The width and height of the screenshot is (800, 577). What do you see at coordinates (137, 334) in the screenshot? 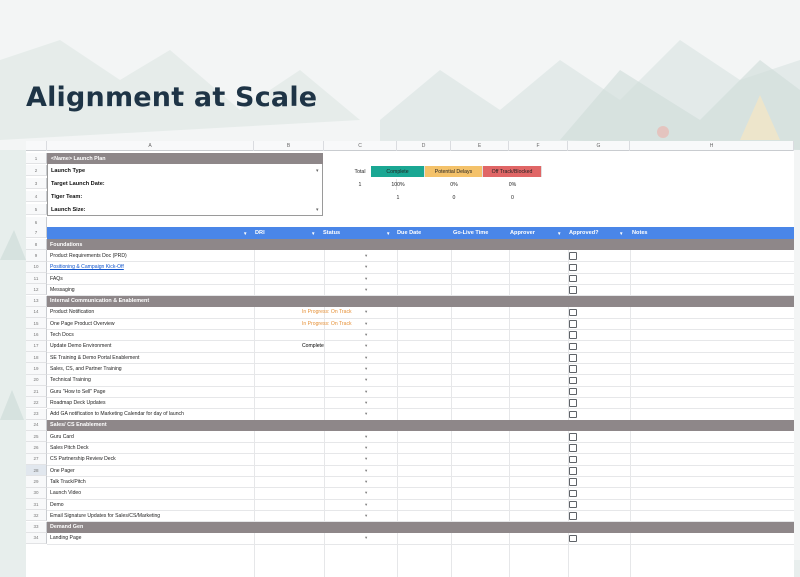
I see `task-name-cell: Tech Docs` at bounding box center [137, 334].